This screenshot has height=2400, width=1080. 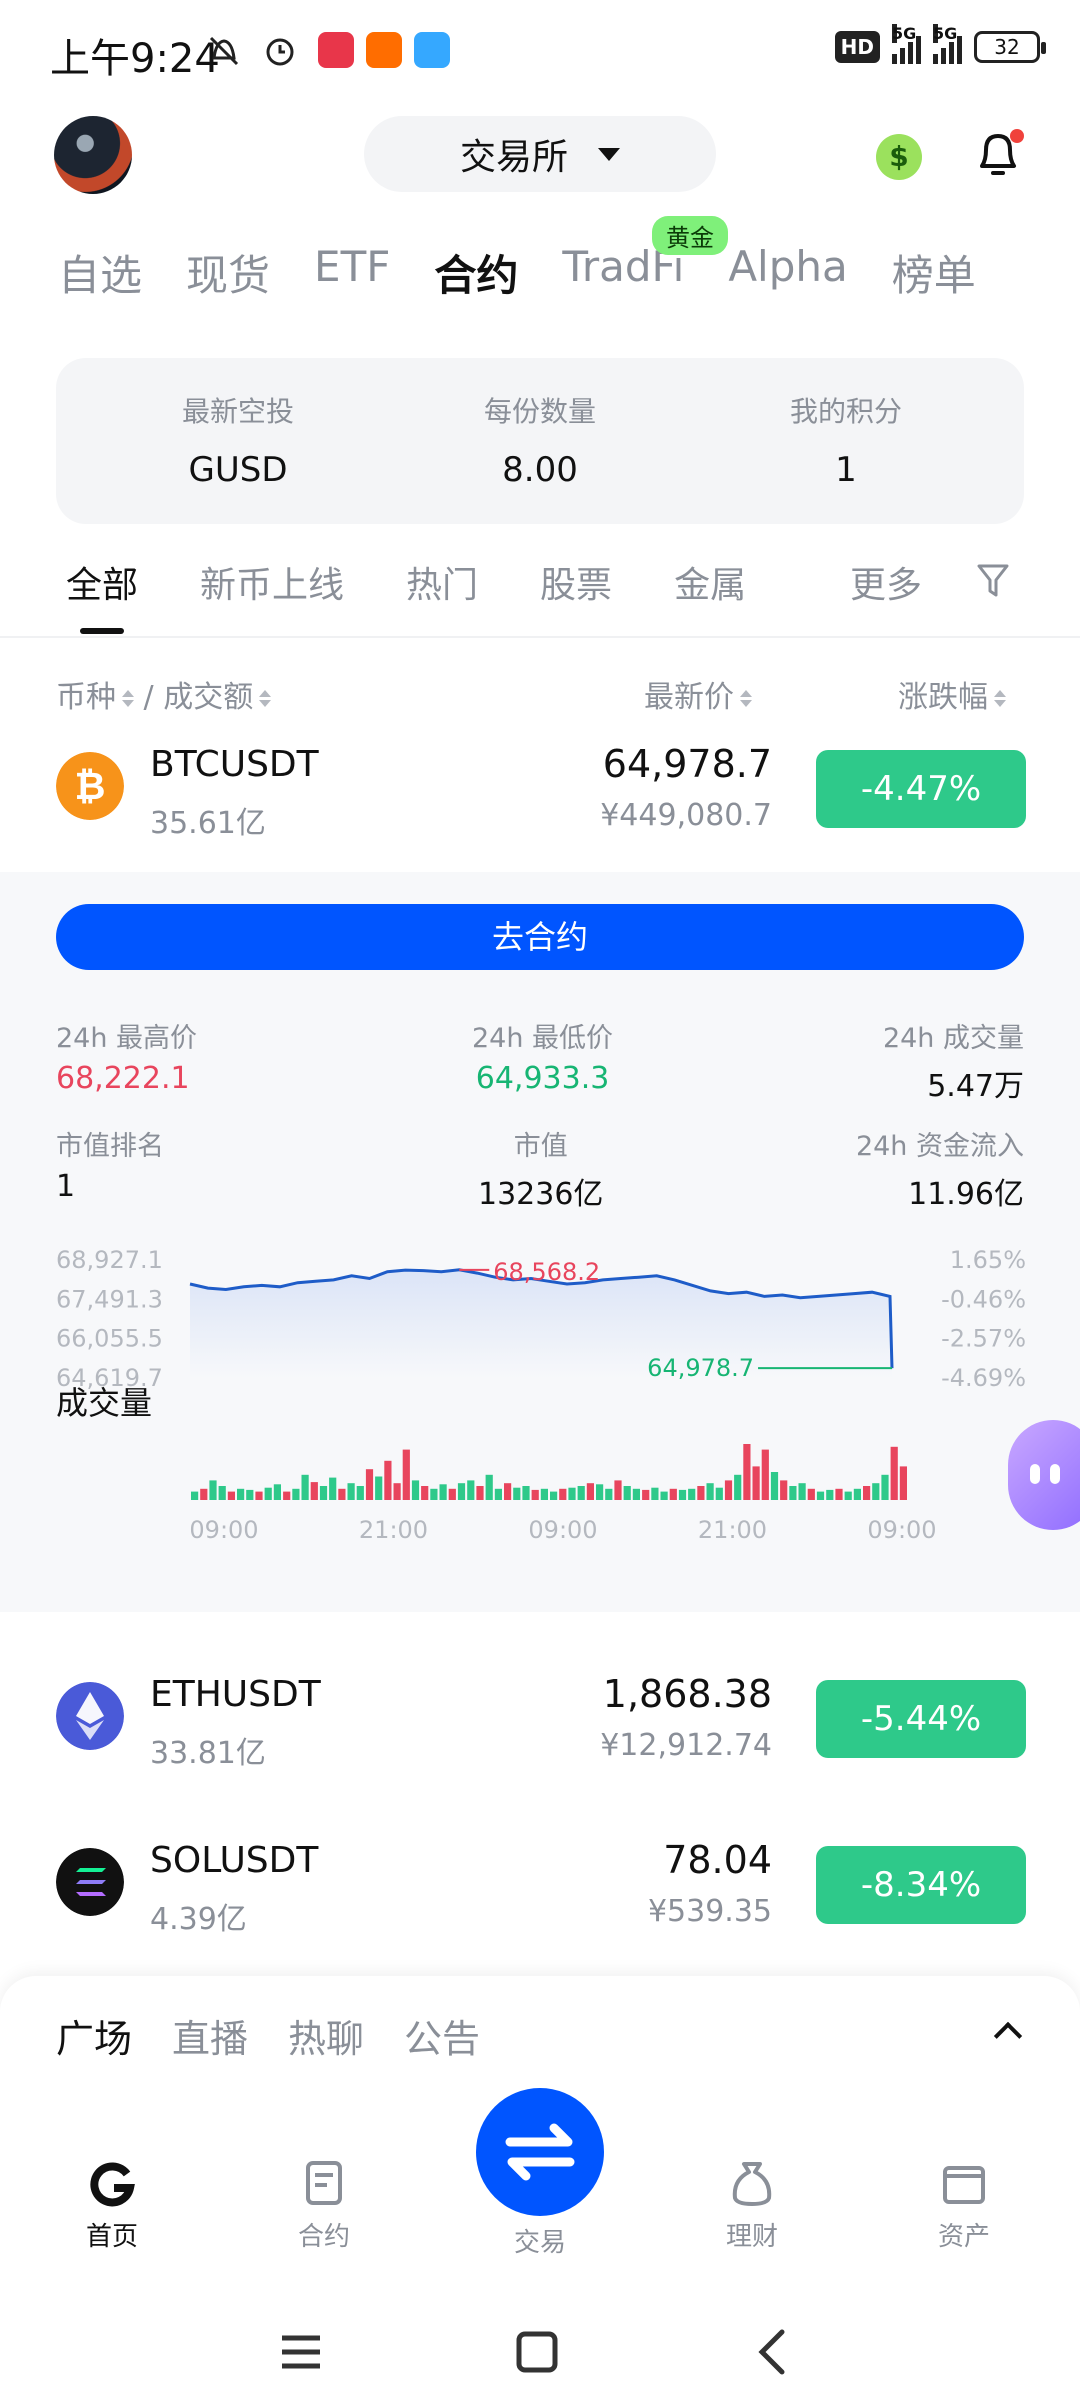 I want to click on row-price: 64,978.7, so click(x=687, y=764).